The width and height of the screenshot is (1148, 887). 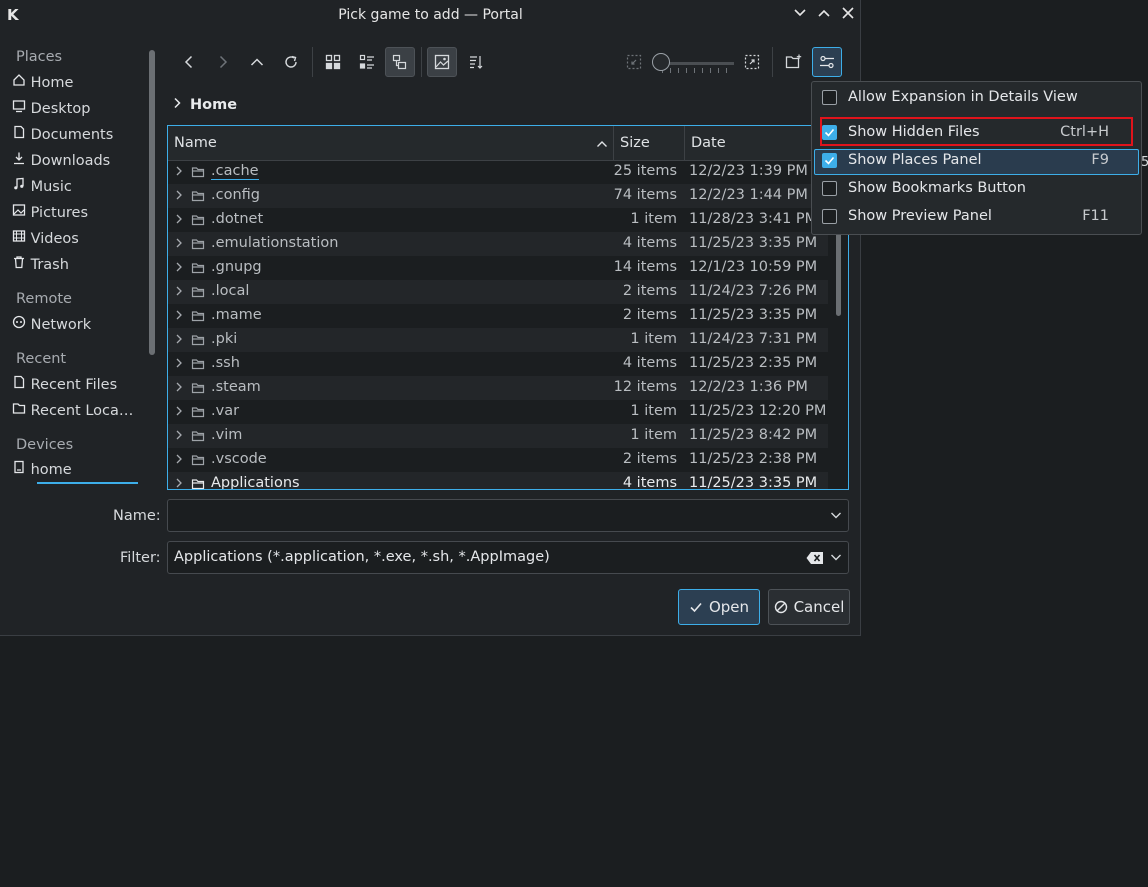 What do you see at coordinates (77, 327) in the screenshot?
I see `sidebar-item-network: Network` at bounding box center [77, 327].